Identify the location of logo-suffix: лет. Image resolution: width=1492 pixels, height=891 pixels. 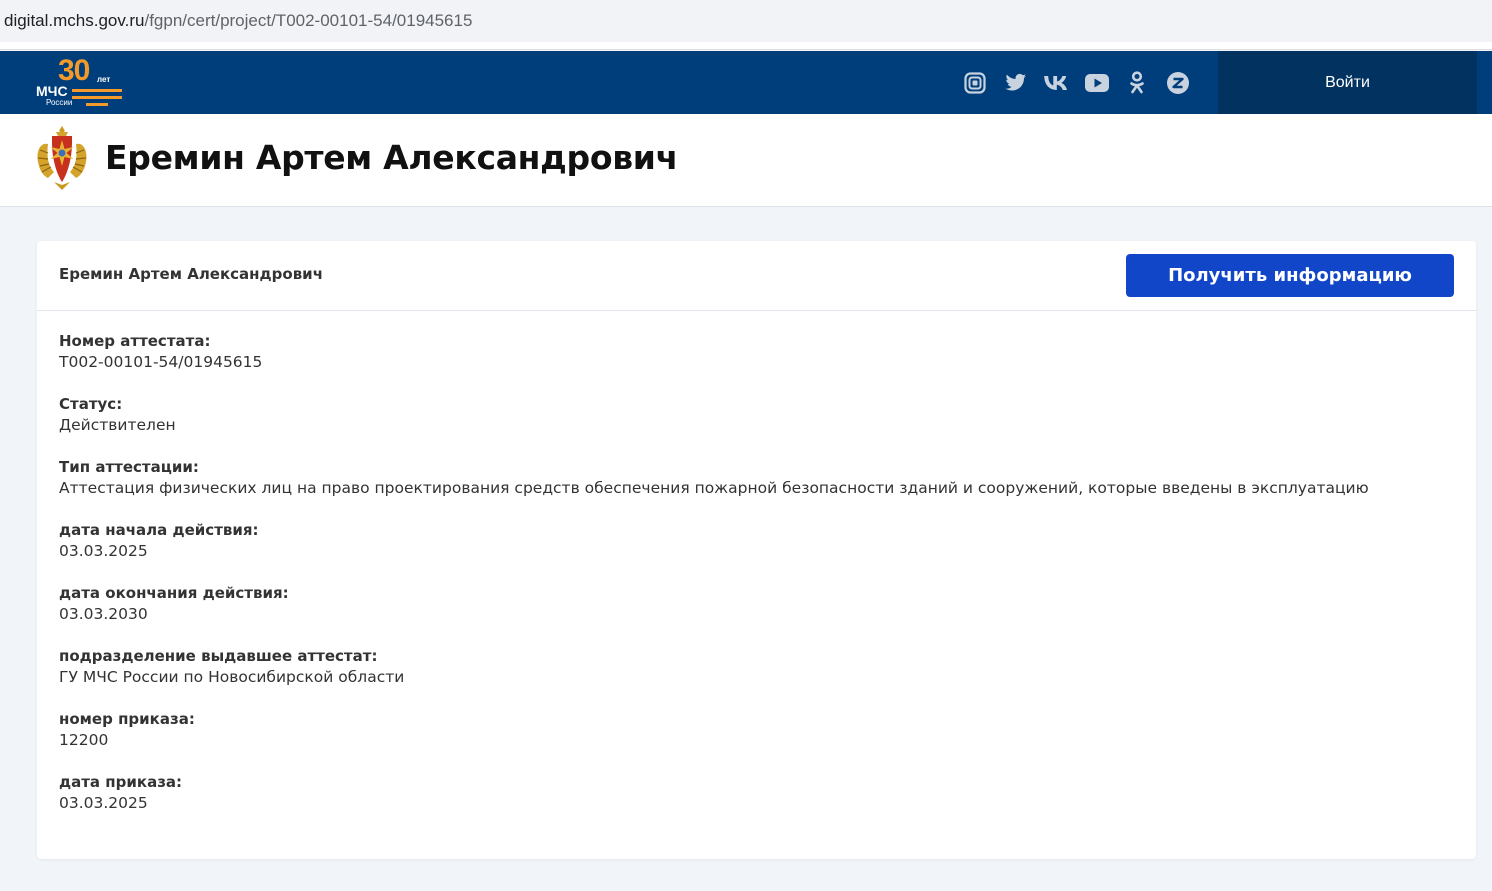
(104, 79).